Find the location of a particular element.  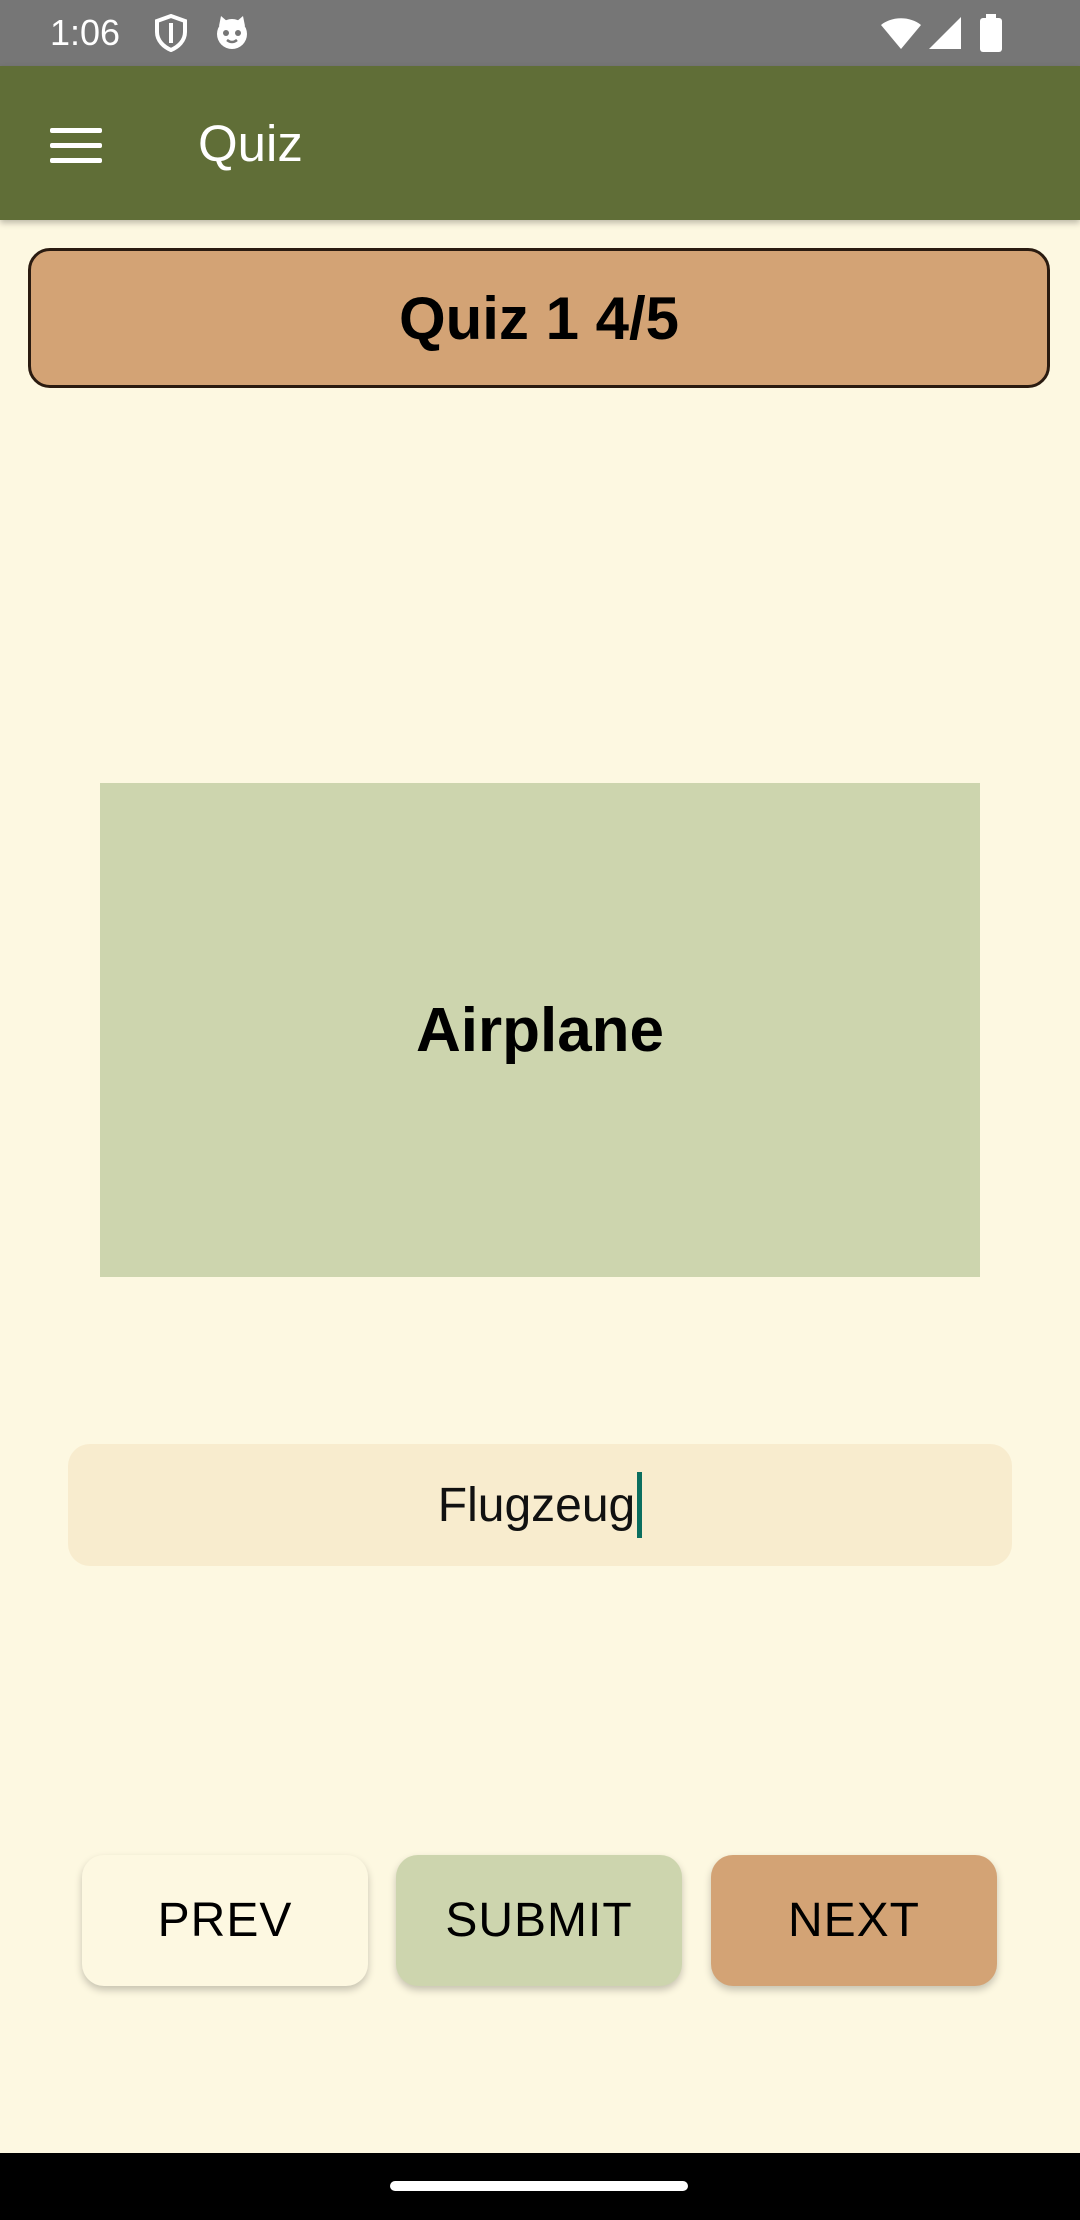

word-to-translate: Airplane is located at coordinates (540, 1030).